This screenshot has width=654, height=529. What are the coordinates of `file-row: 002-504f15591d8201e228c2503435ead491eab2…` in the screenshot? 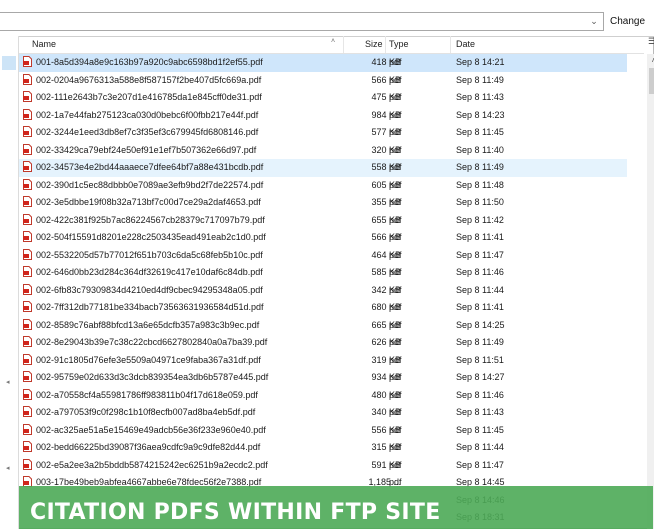 It's located at (323, 238).